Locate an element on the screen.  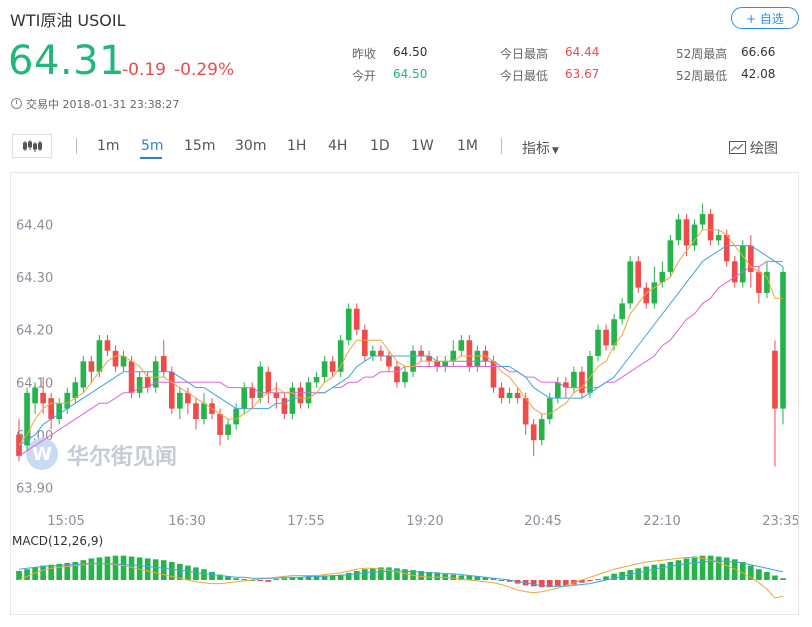
indicators-dropdown: 指标 ▼ is located at coordinates (540, 148).